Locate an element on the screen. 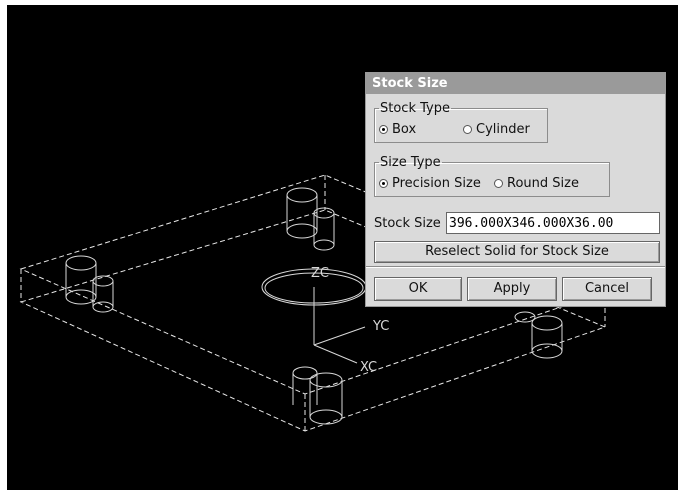 The width and height of the screenshot is (685, 499). zc-label: ZC is located at coordinates (320, 273).